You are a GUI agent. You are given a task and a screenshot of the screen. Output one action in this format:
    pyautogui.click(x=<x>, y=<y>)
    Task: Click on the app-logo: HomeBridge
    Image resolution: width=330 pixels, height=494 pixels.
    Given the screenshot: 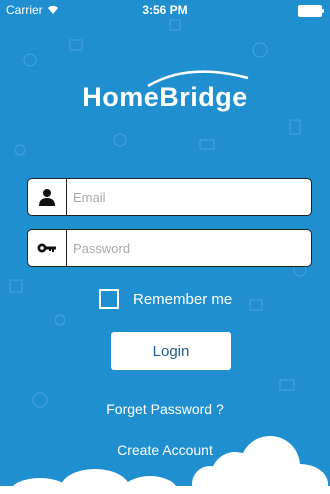 What is the action you would take?
    pyautogui.click(x=165, y=97)
    